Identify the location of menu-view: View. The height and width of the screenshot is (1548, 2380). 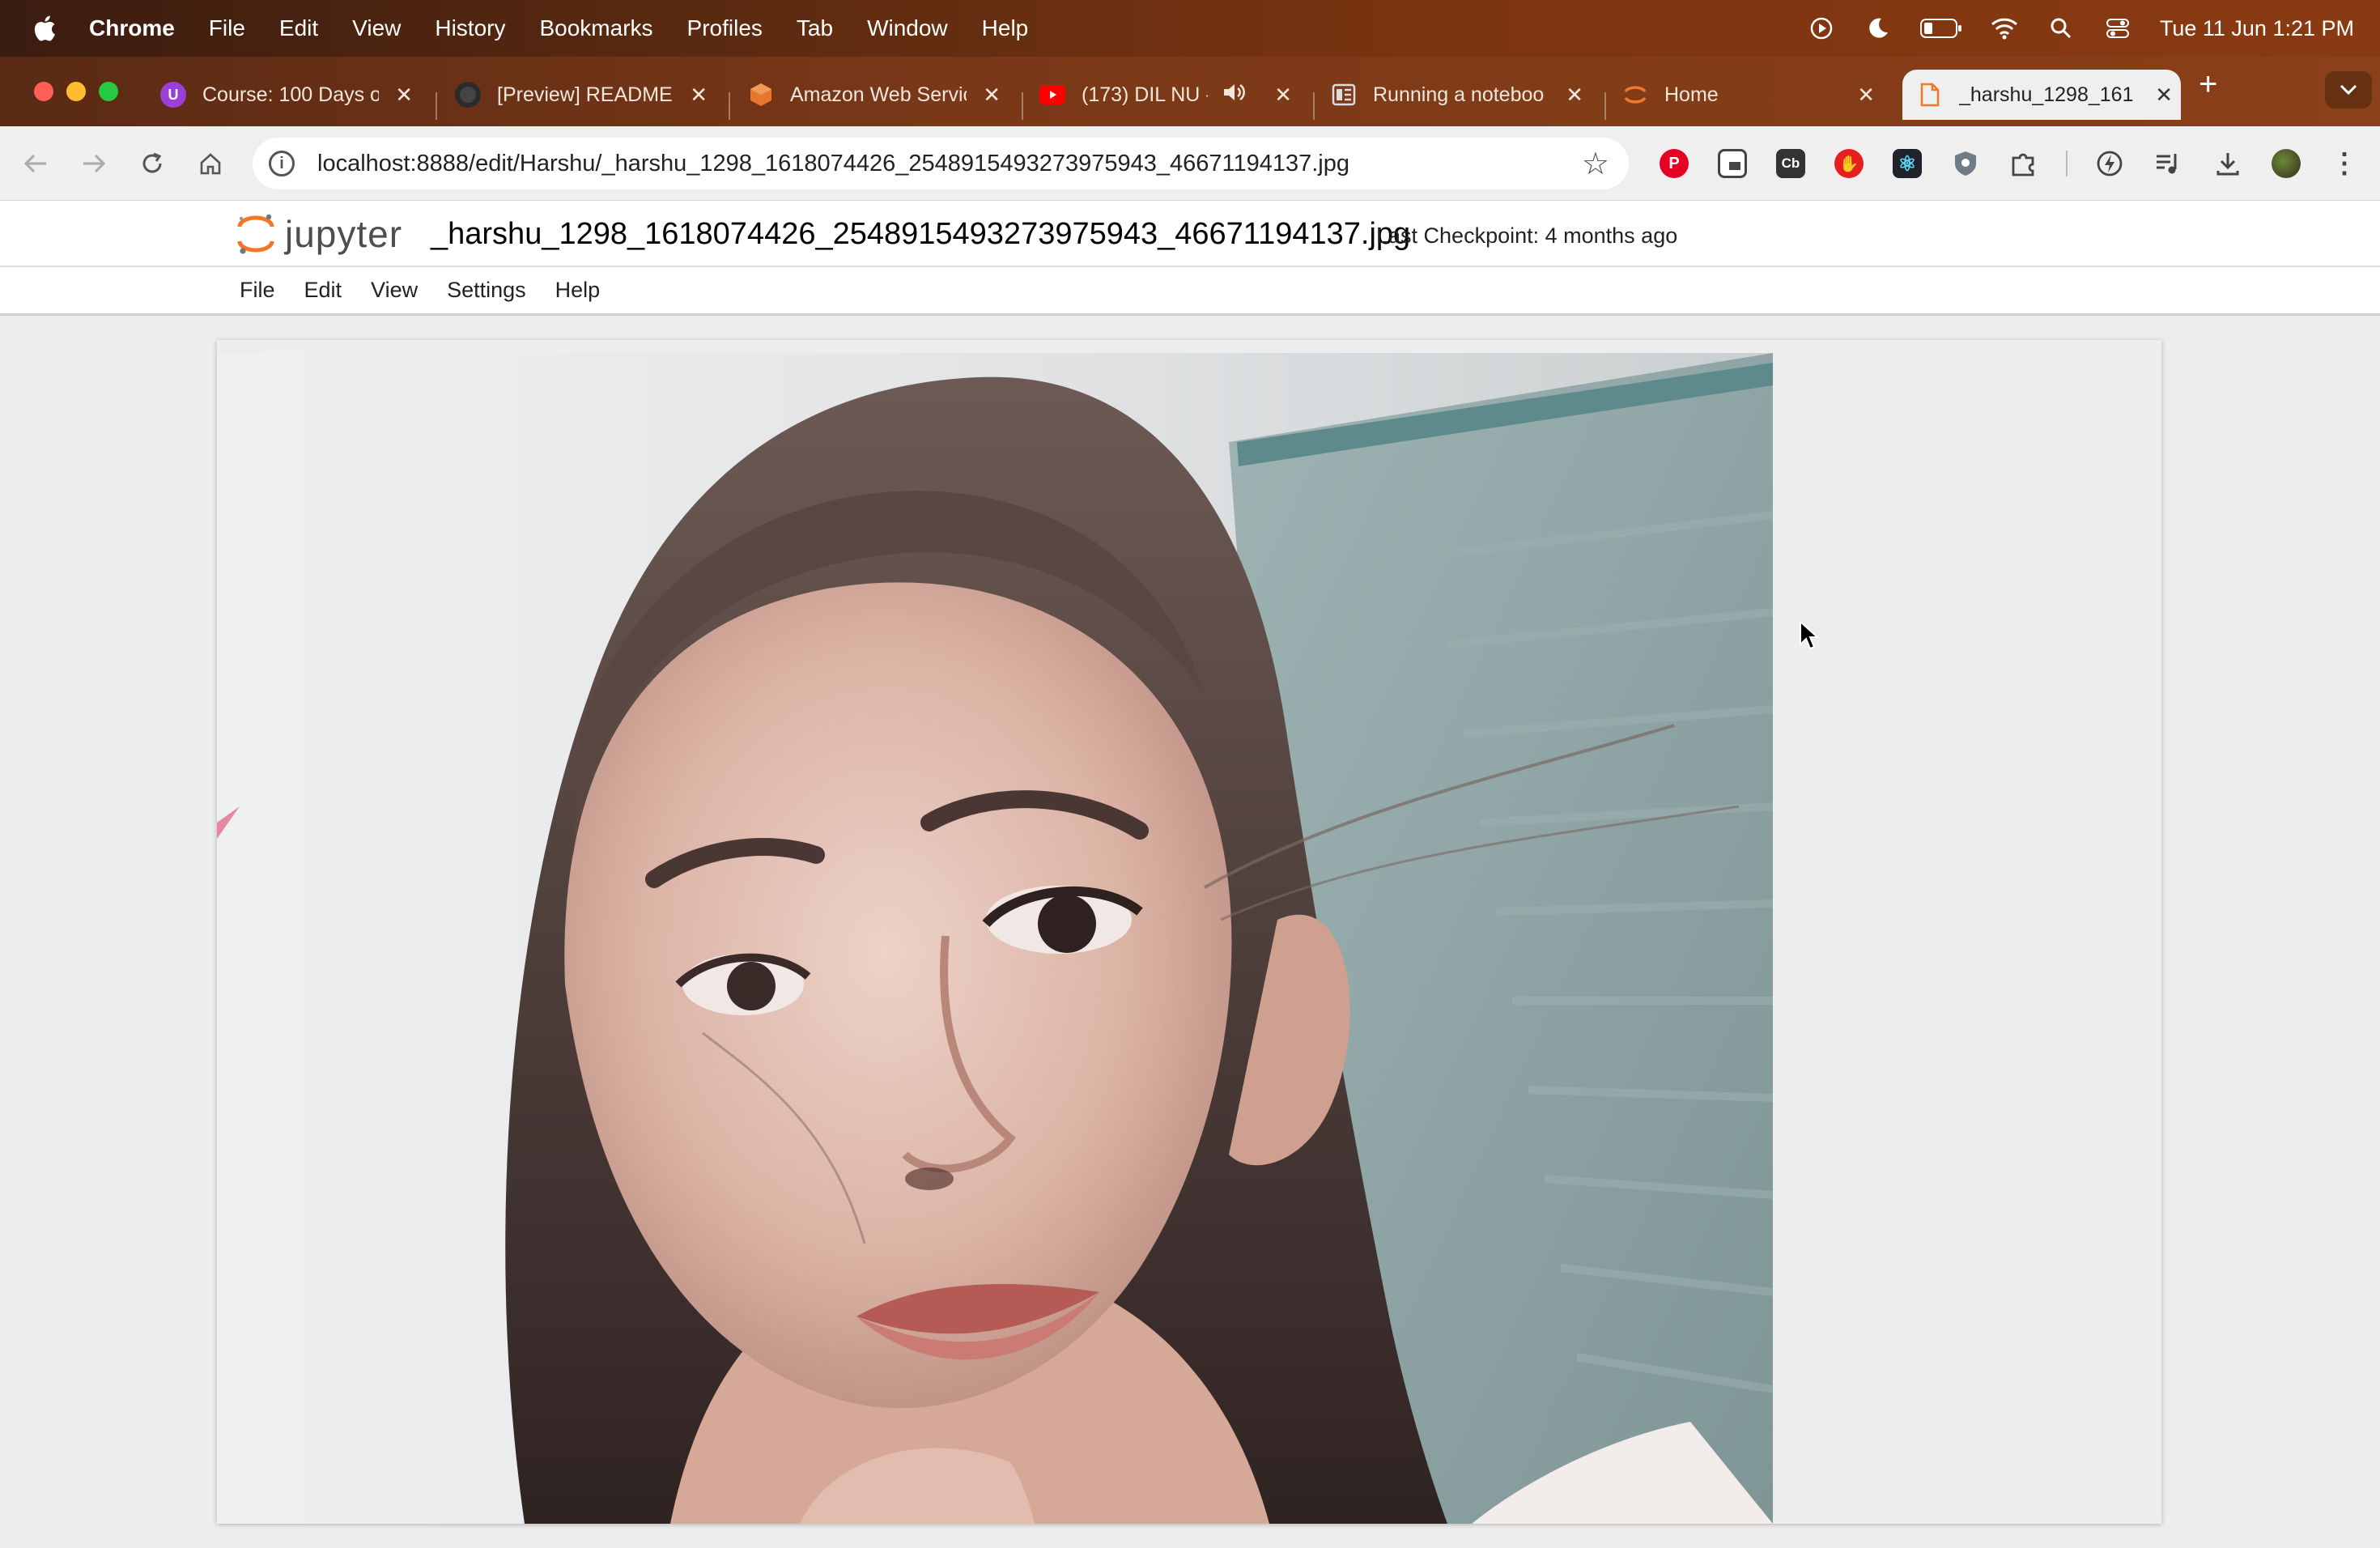
(377, 28).